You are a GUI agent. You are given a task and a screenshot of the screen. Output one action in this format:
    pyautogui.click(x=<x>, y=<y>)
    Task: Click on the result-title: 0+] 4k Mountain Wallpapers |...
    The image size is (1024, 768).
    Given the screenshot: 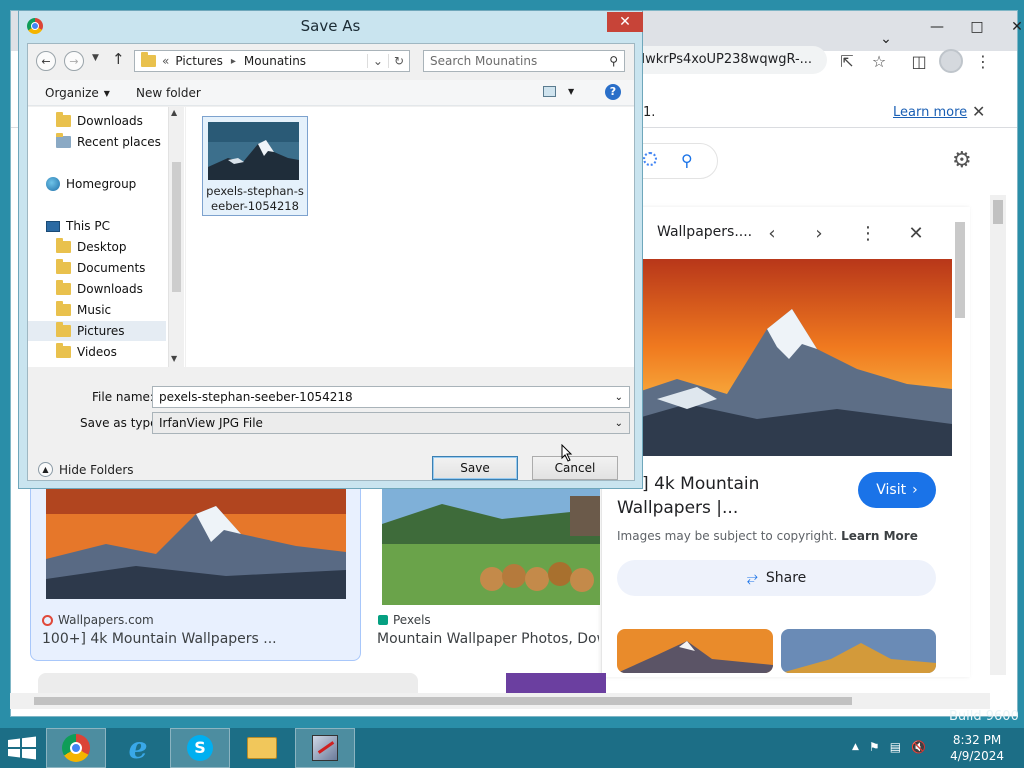 What is the action you would take?
    pyautogui.click(x=727, y=496)
    